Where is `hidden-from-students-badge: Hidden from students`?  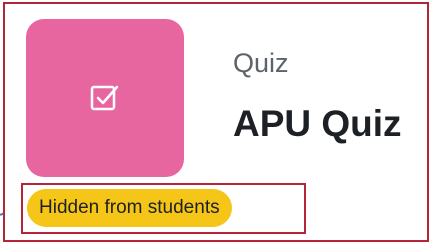
hidden-from-students-badge: Hidden from students is located at coordinates (129, 208).